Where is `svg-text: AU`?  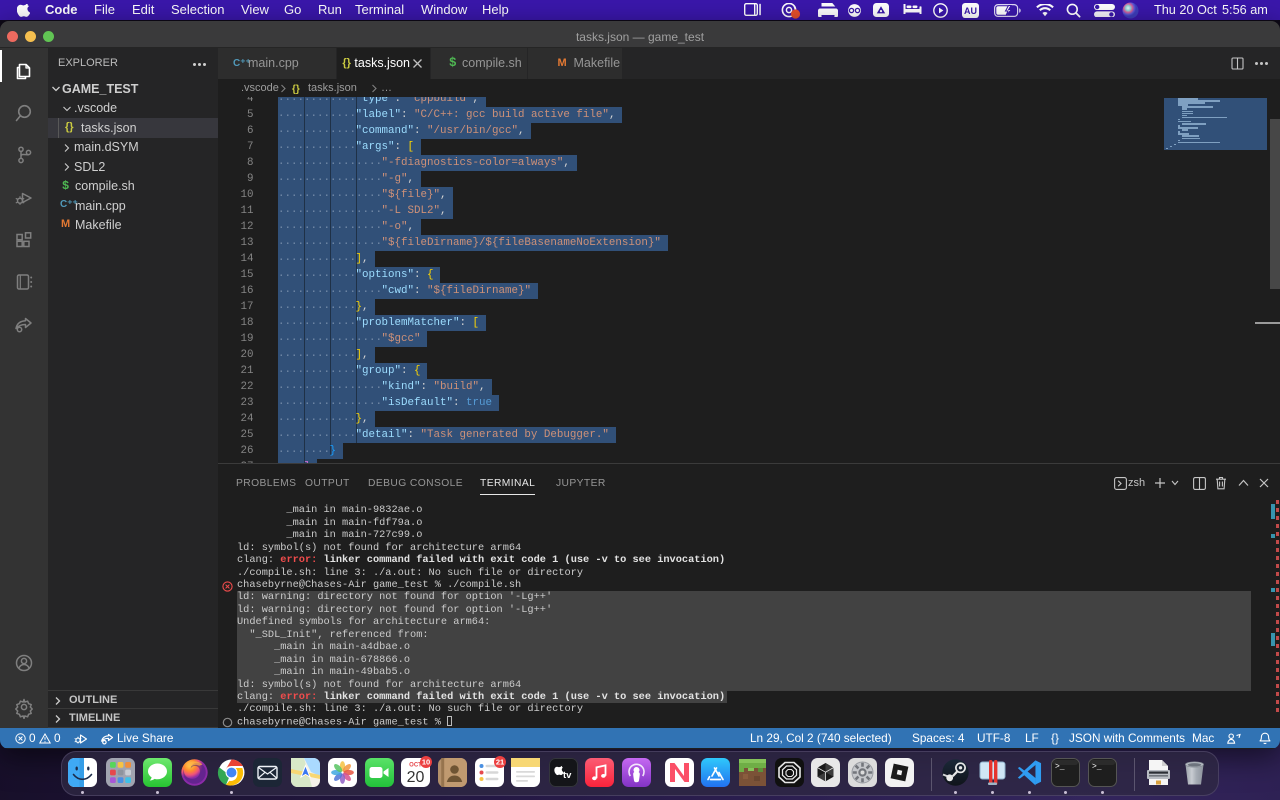
svg-text: AU is located at coordinates (970, 11).